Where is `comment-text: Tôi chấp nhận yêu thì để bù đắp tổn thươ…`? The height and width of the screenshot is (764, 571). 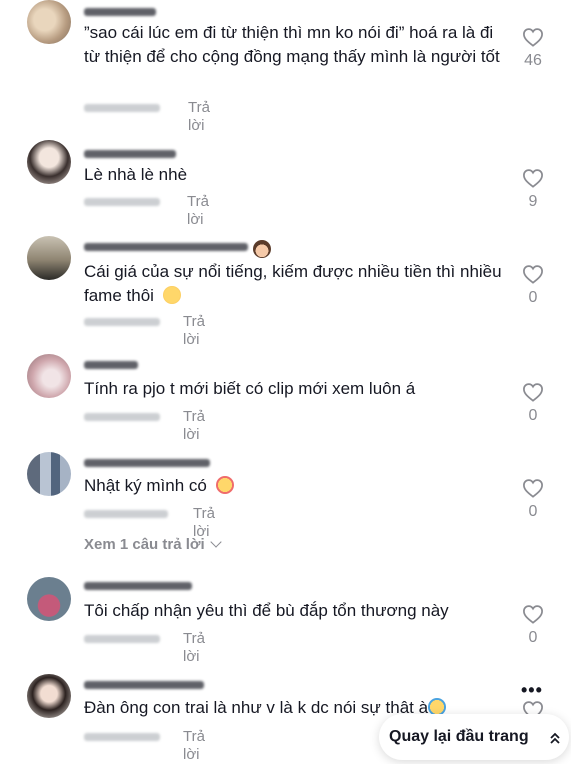
comment-text: Tôi chấp nhận yêu thì để bù đắp tổn thươ… is located at coordinates (266, 610).